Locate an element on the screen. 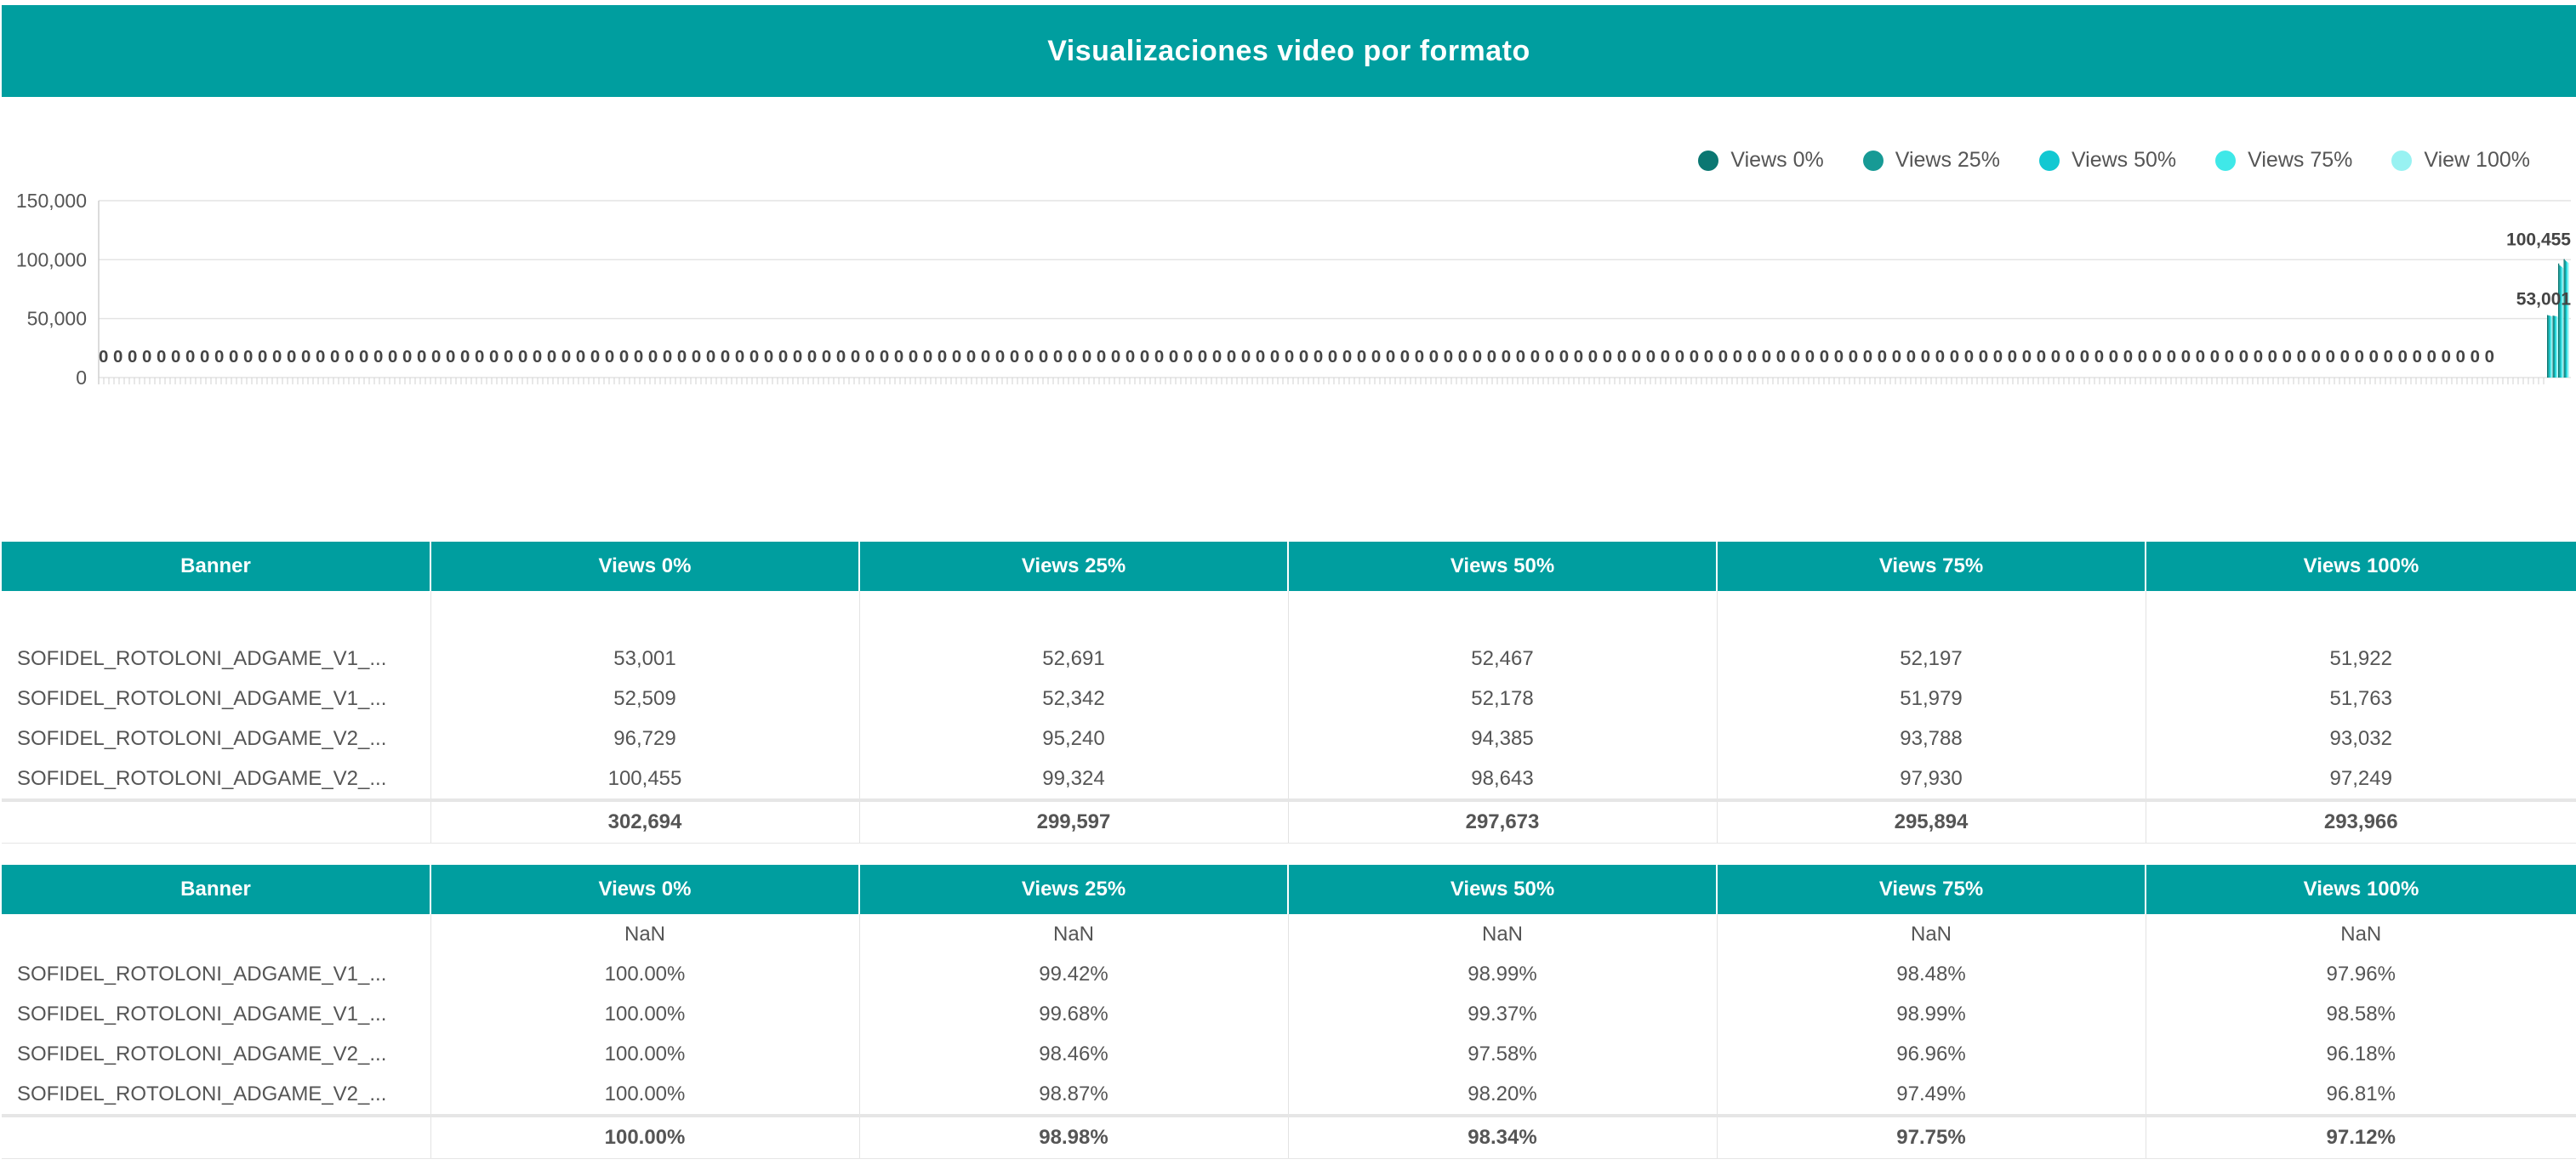 The image size is (2576, 1165). table-cell: 93,788 is located at coordinates (1932, 739).